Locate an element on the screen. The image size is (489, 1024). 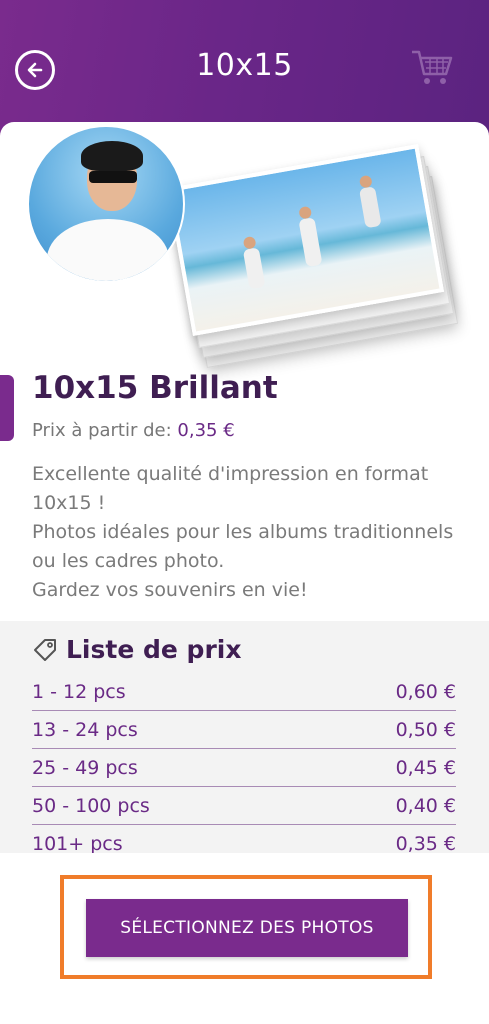
price-row: 13 - 24 pcs 0,50 € is located at coordinates (244, 730).